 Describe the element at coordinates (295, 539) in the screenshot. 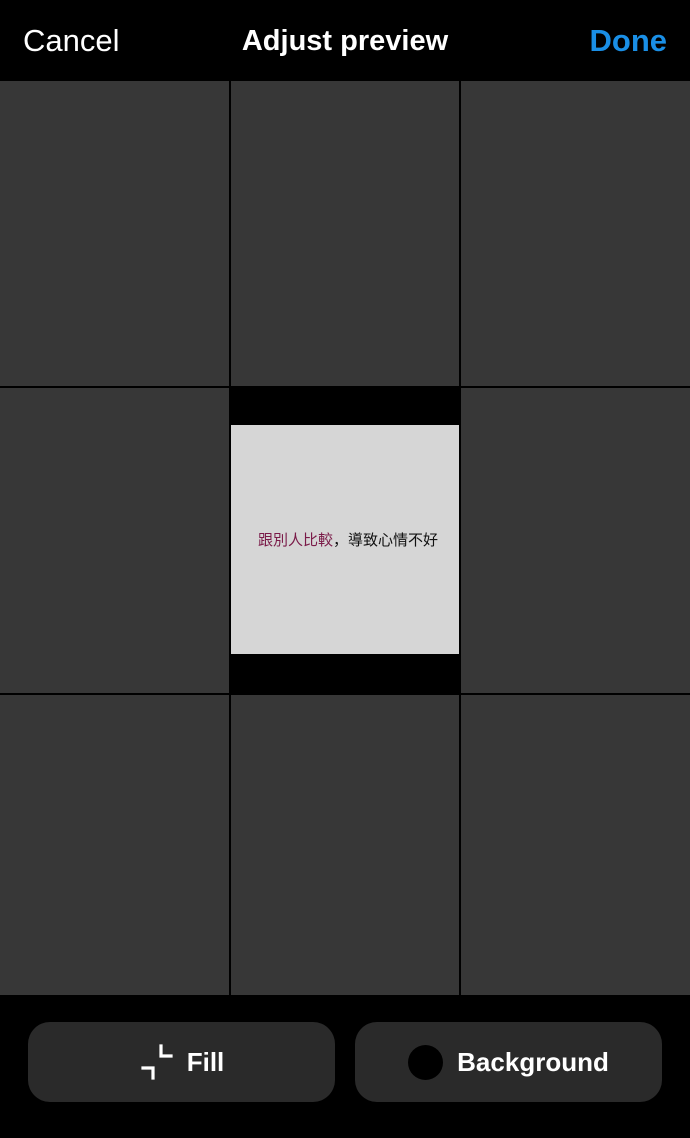

I see `caption-highlight: 跟別人比較` at that location.